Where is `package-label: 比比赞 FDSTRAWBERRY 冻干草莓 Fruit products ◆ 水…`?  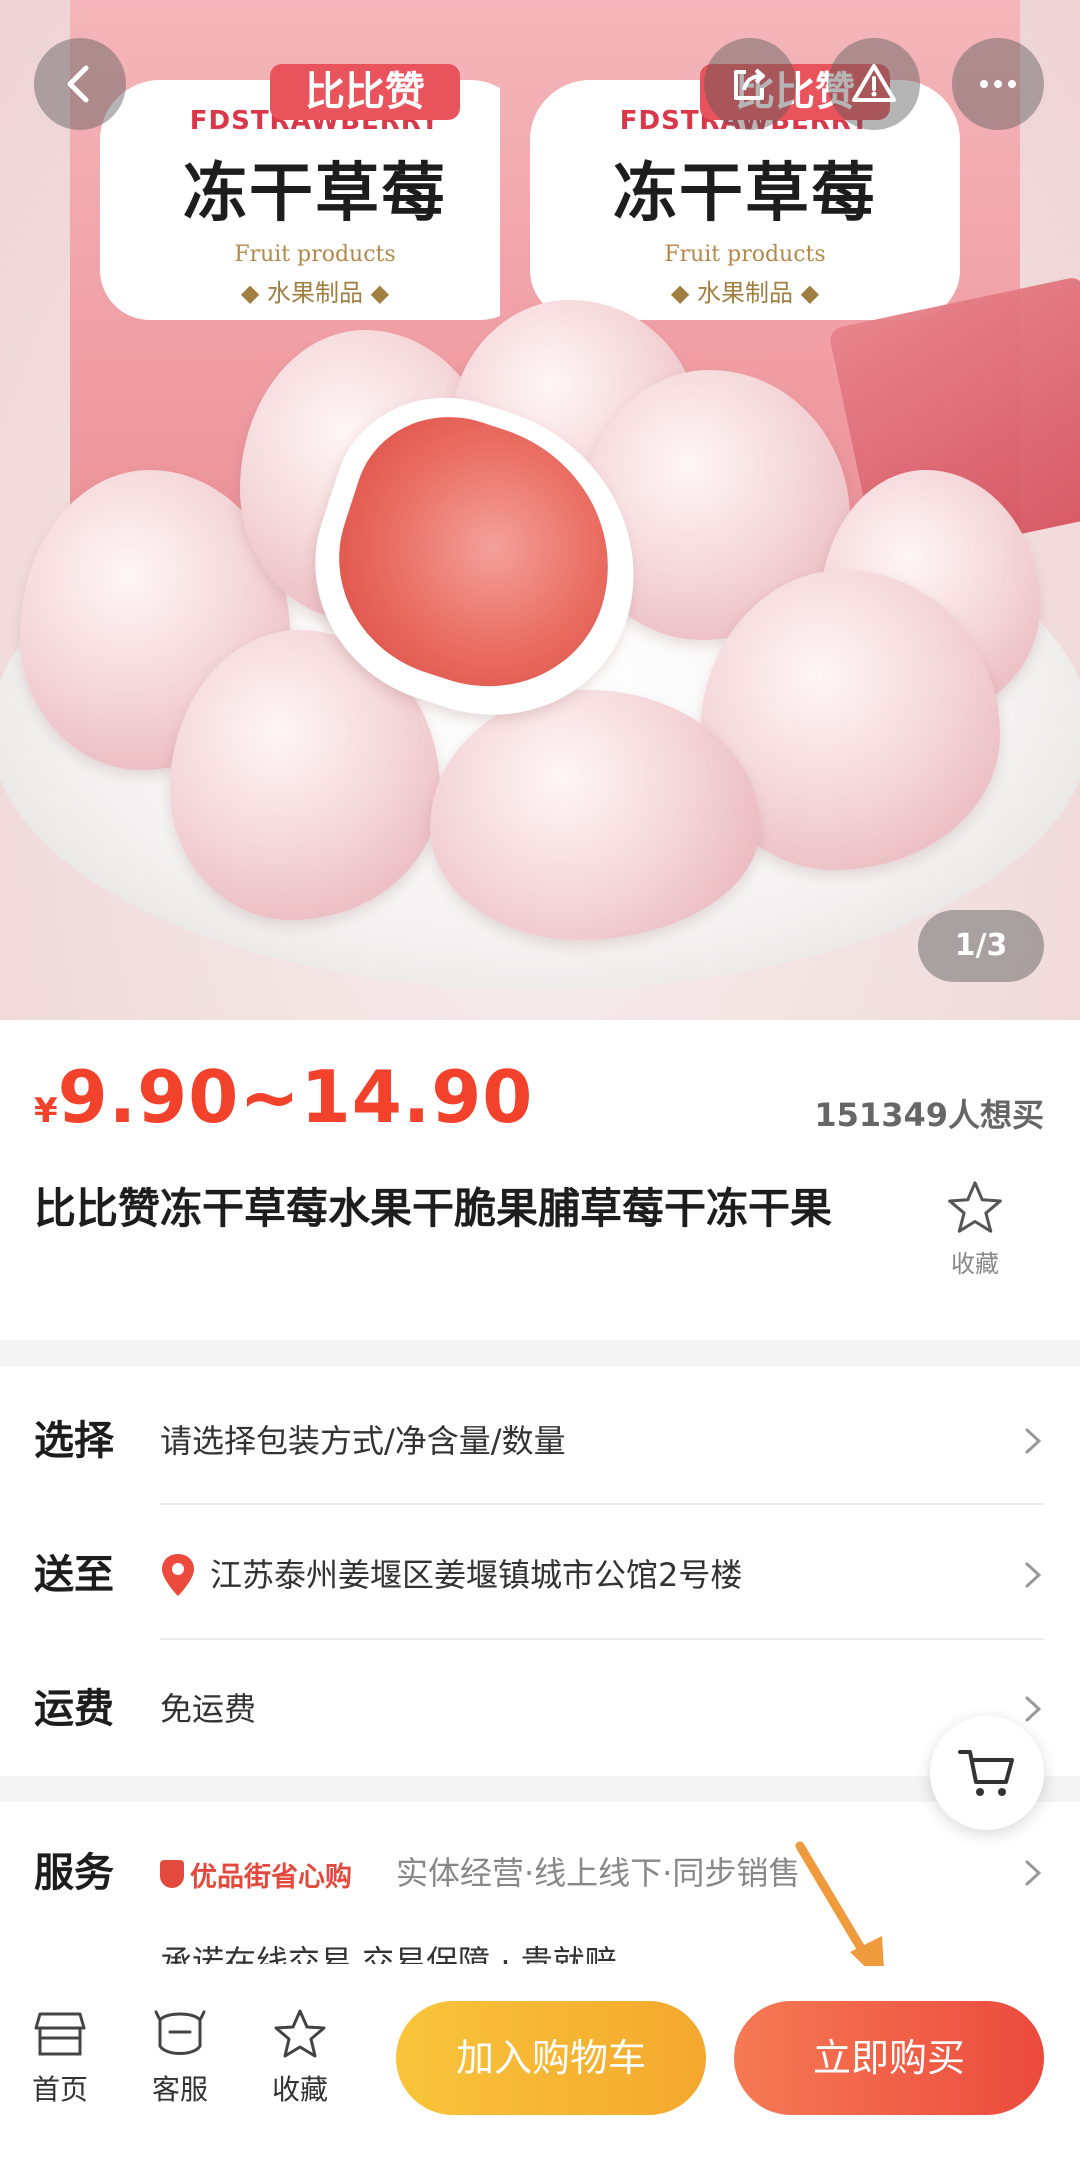
package-label: 比比赞 FDSTRAWBERRY 冻干草莓 Fruit products ◆ 水… is located at coordinates (315, 192).